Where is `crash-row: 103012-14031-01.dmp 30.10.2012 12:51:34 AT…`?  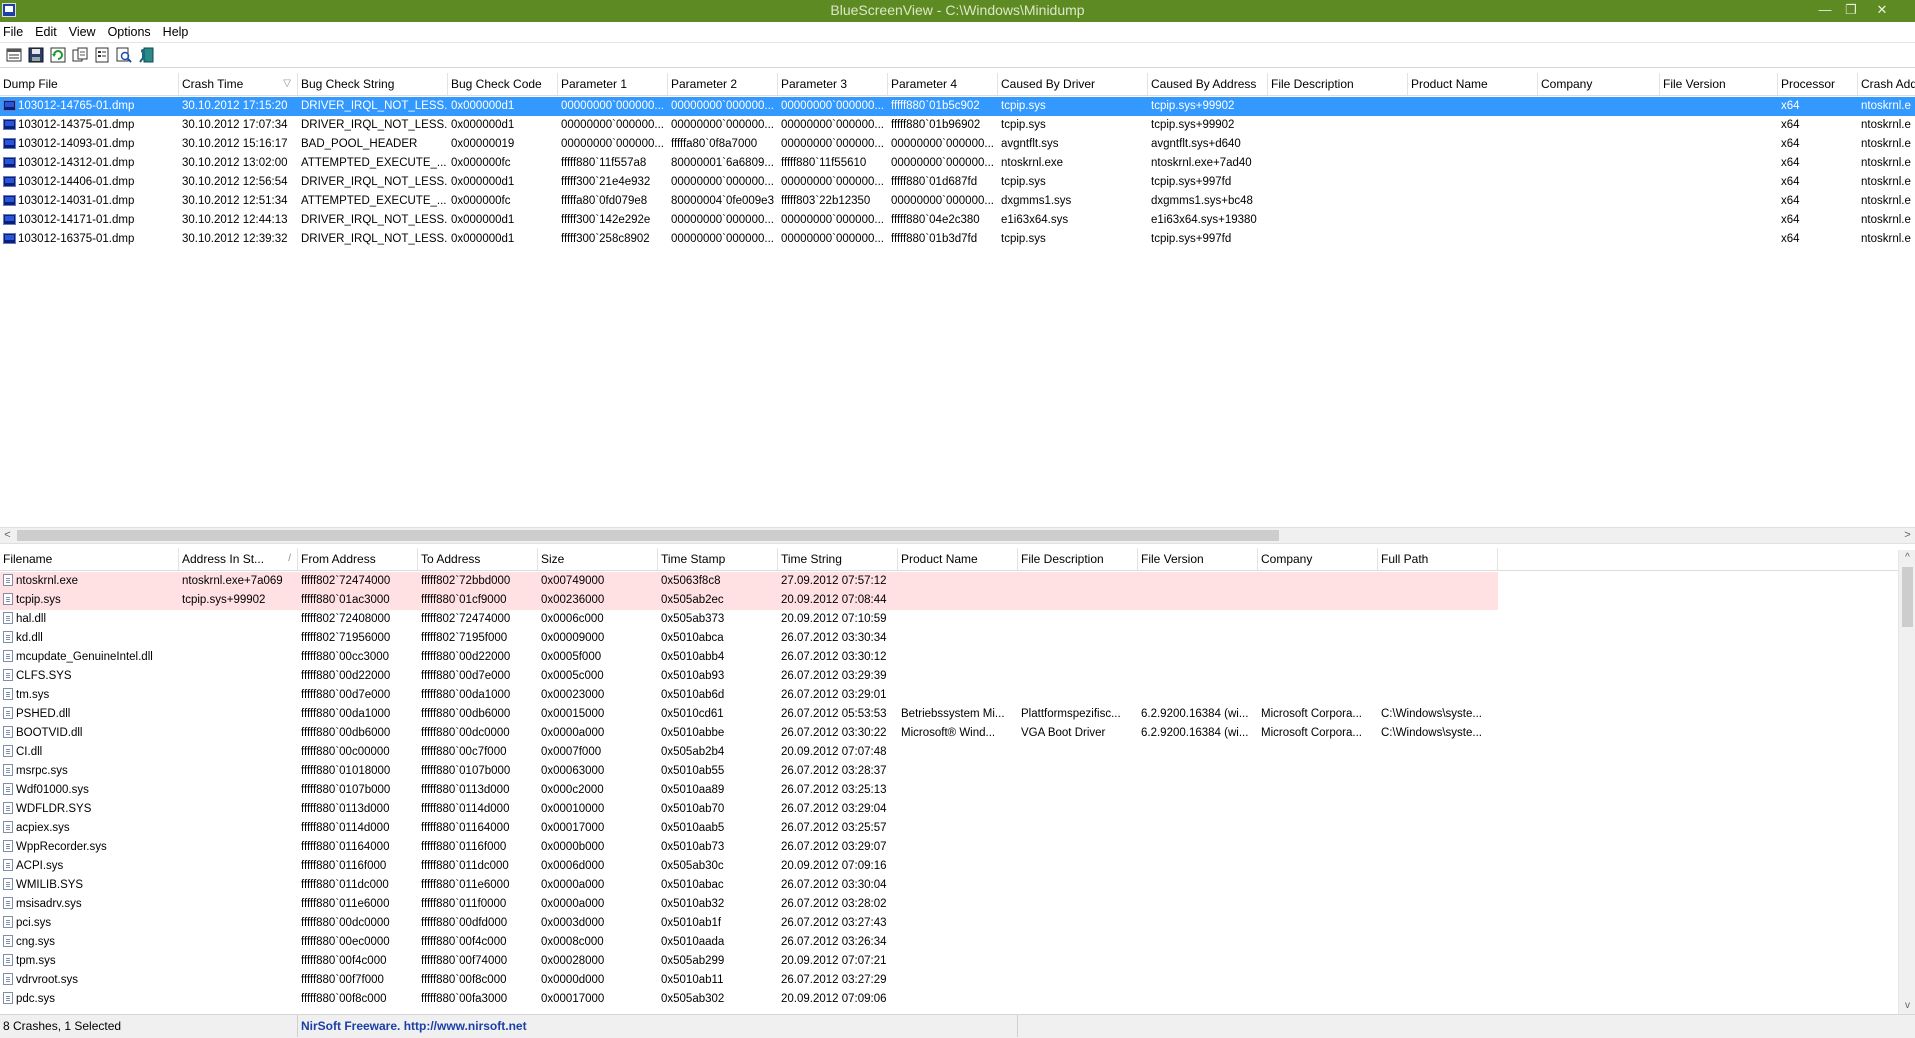
crash-row: 103012-14031-01.dmp 30.10.2012 12:51:34 AT… is located at coordinates (957, 201).